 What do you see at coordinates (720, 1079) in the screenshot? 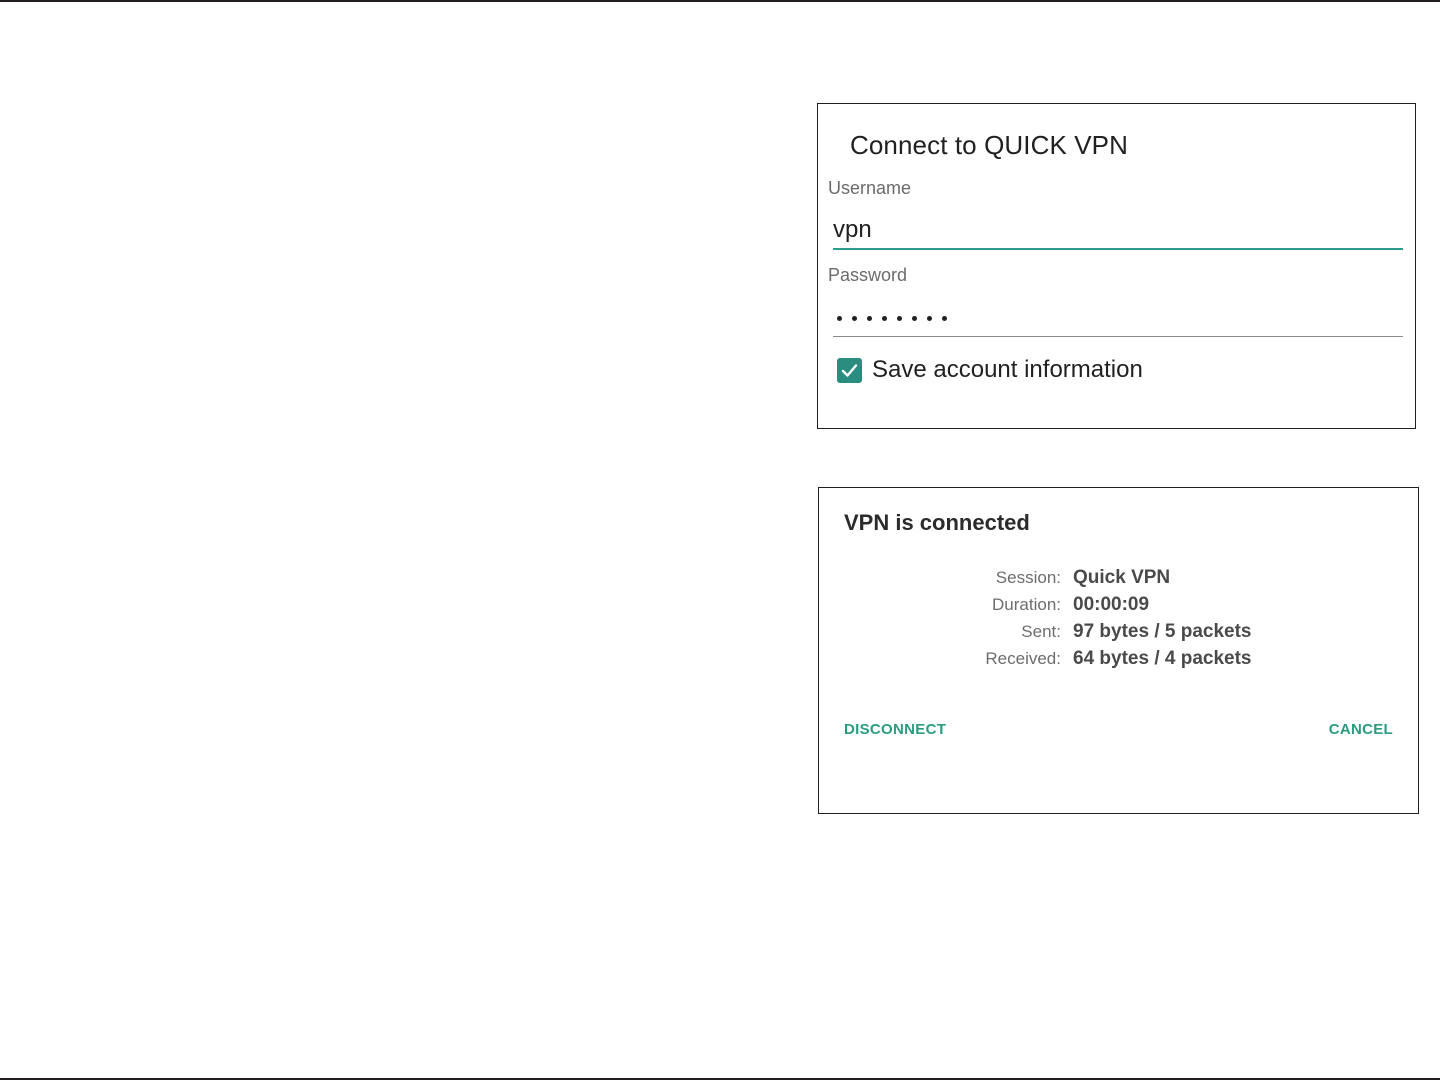
I see `bottom-divider` at bounding box center [720, 1079].